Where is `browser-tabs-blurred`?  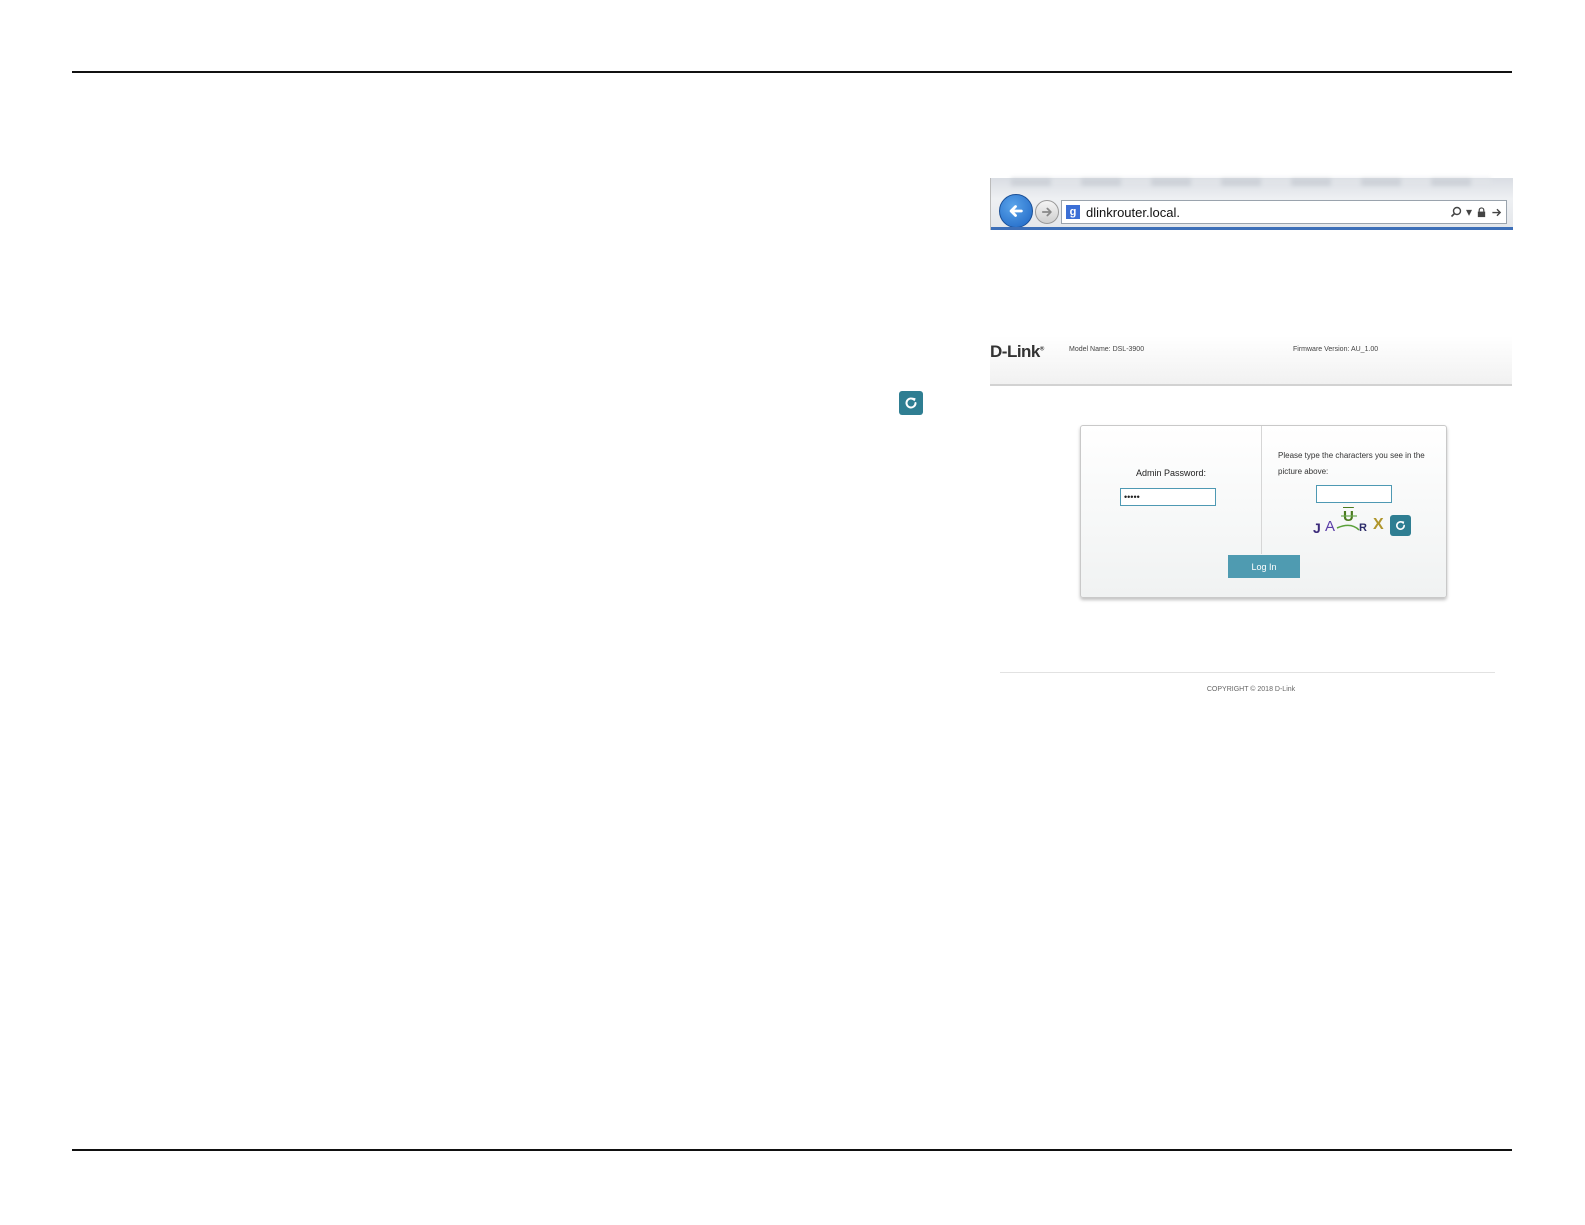
browser-tabs-blurred is located at coordinates (1251, 182).